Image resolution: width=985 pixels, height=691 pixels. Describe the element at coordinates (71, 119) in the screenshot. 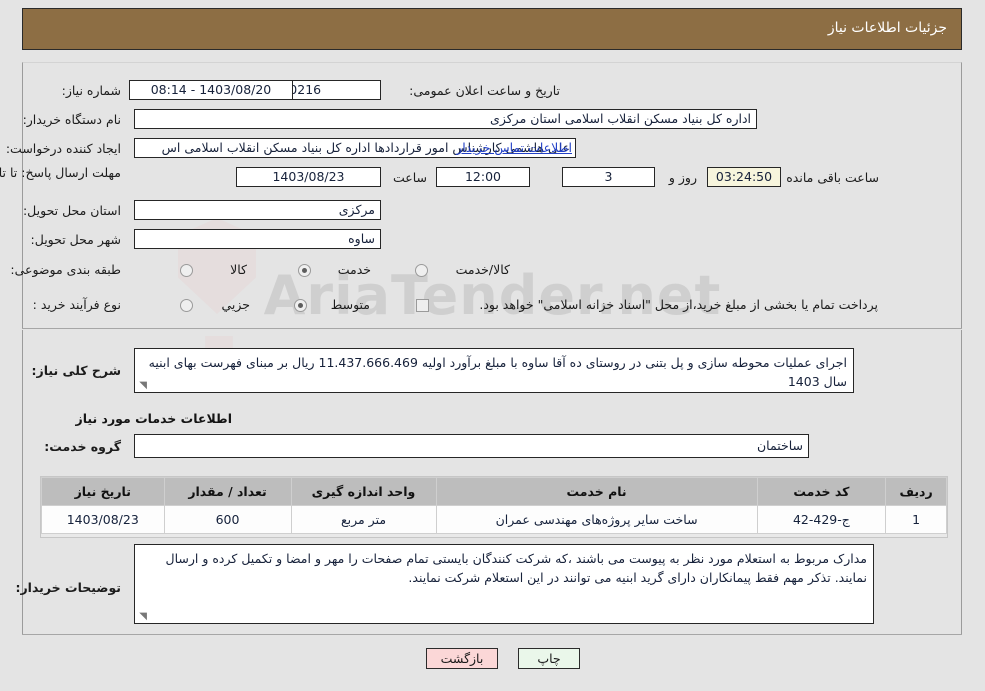

I see `buyer-org-label: نام دستگاه خریدار:` at that location.